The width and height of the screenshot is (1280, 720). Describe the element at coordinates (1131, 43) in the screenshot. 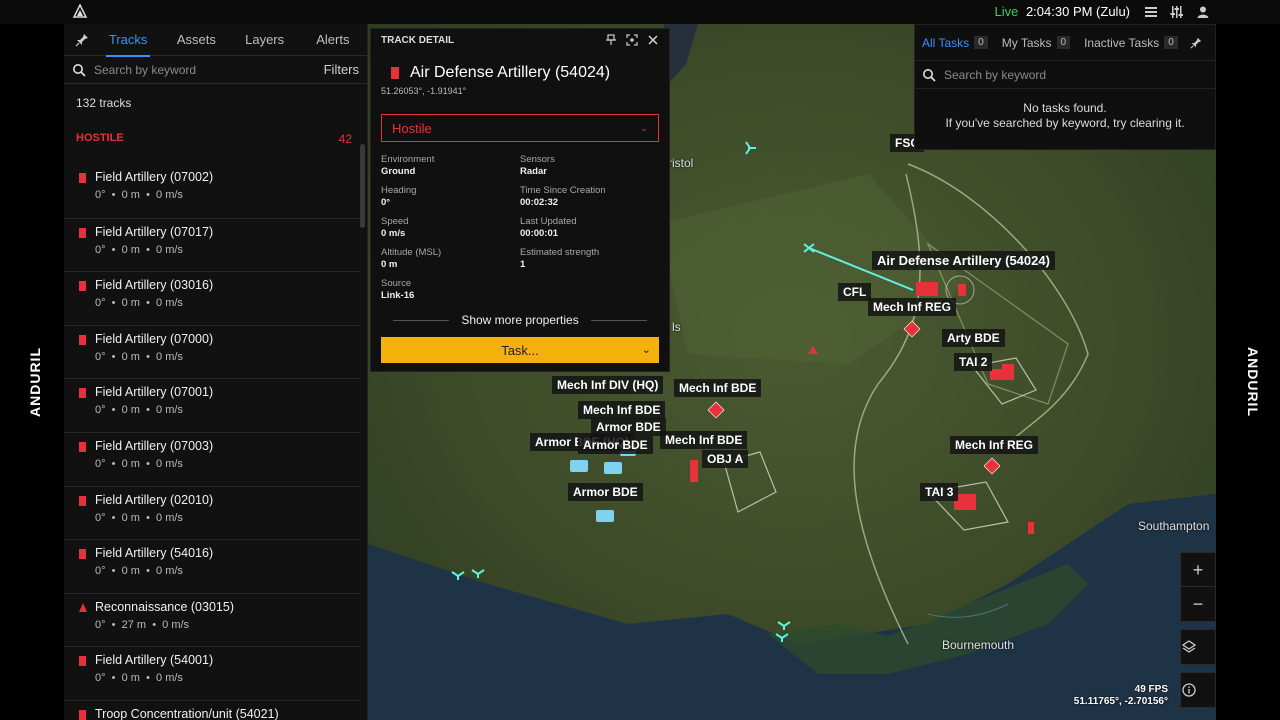

I see `tab-inactive-tasks: Inactive Tasks 0` at that location.